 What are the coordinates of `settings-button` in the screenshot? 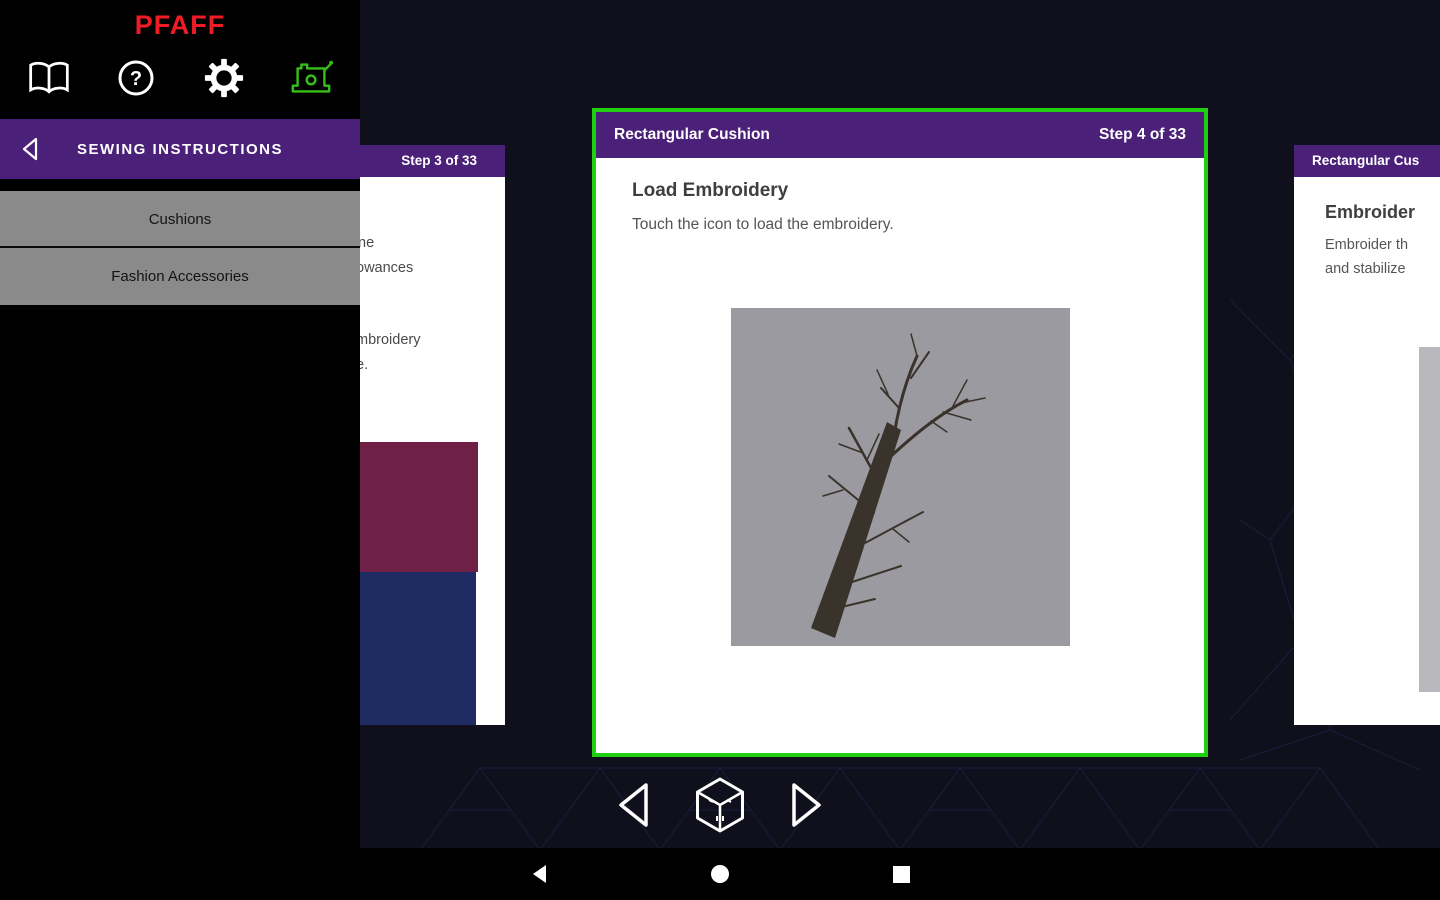 It's located at (224, 78).